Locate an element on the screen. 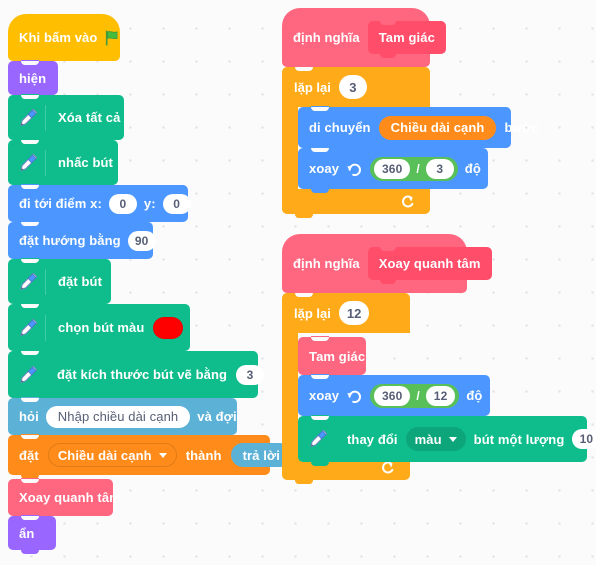 The image size is (596, 565). procedure-name-xoay-quanh-tam: Xoay quanh tâm is located at coordinates (429, 263).